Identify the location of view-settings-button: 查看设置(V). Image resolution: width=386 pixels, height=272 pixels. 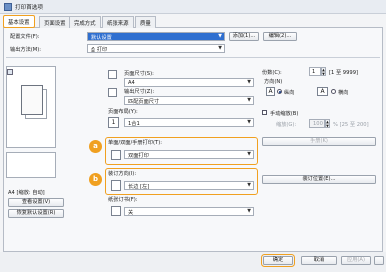
(36, 202).